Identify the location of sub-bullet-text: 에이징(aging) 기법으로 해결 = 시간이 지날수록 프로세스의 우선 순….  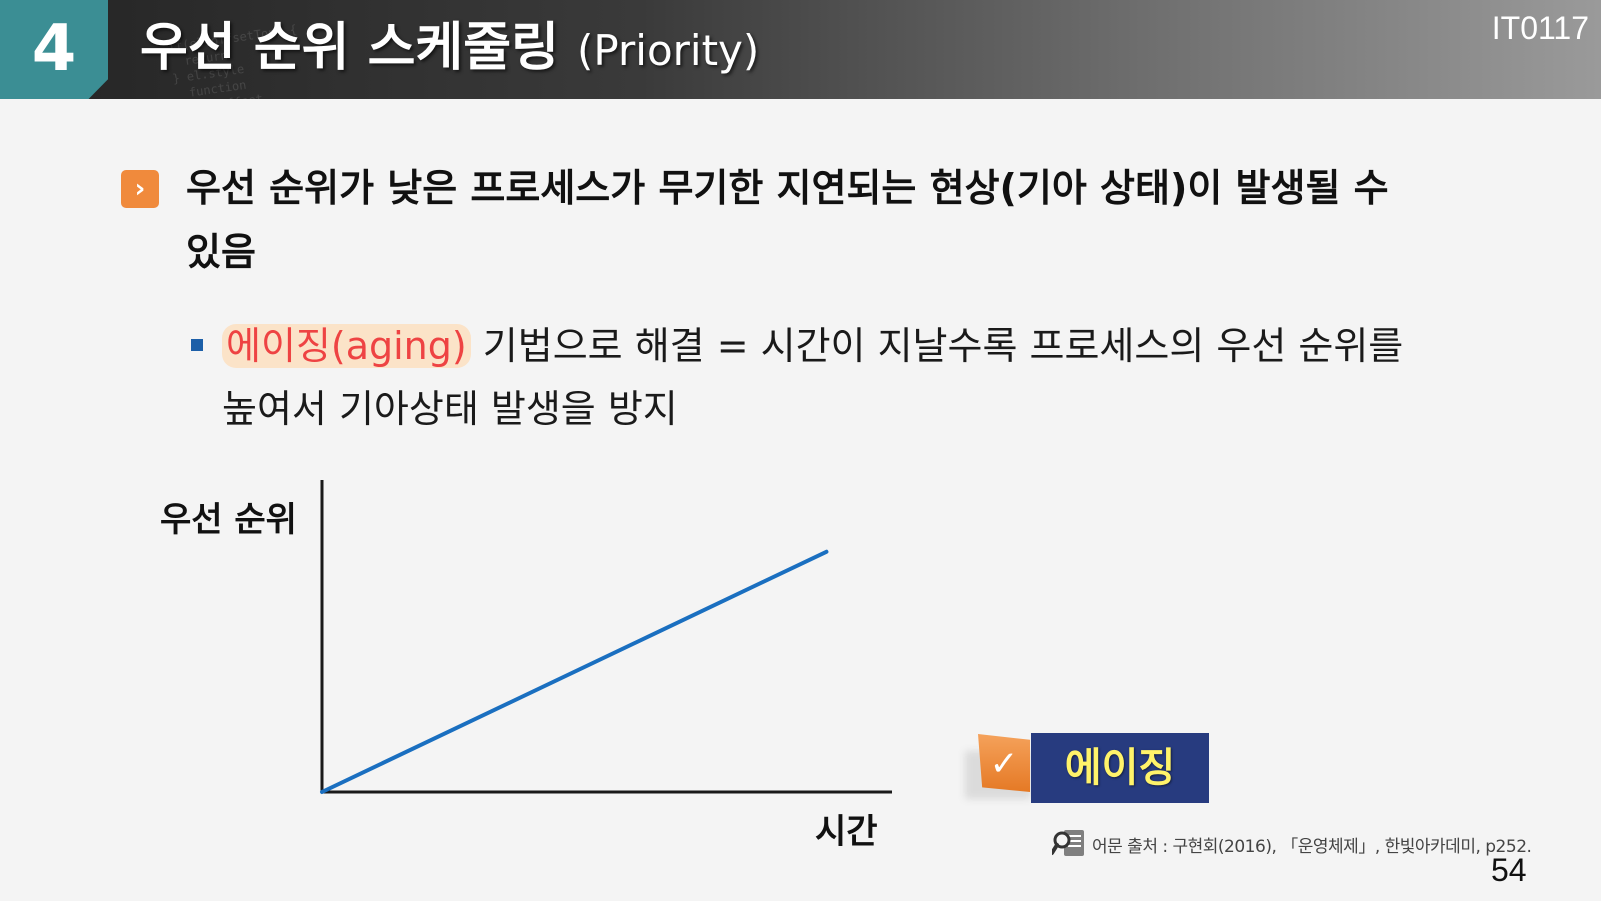
(822, 378).